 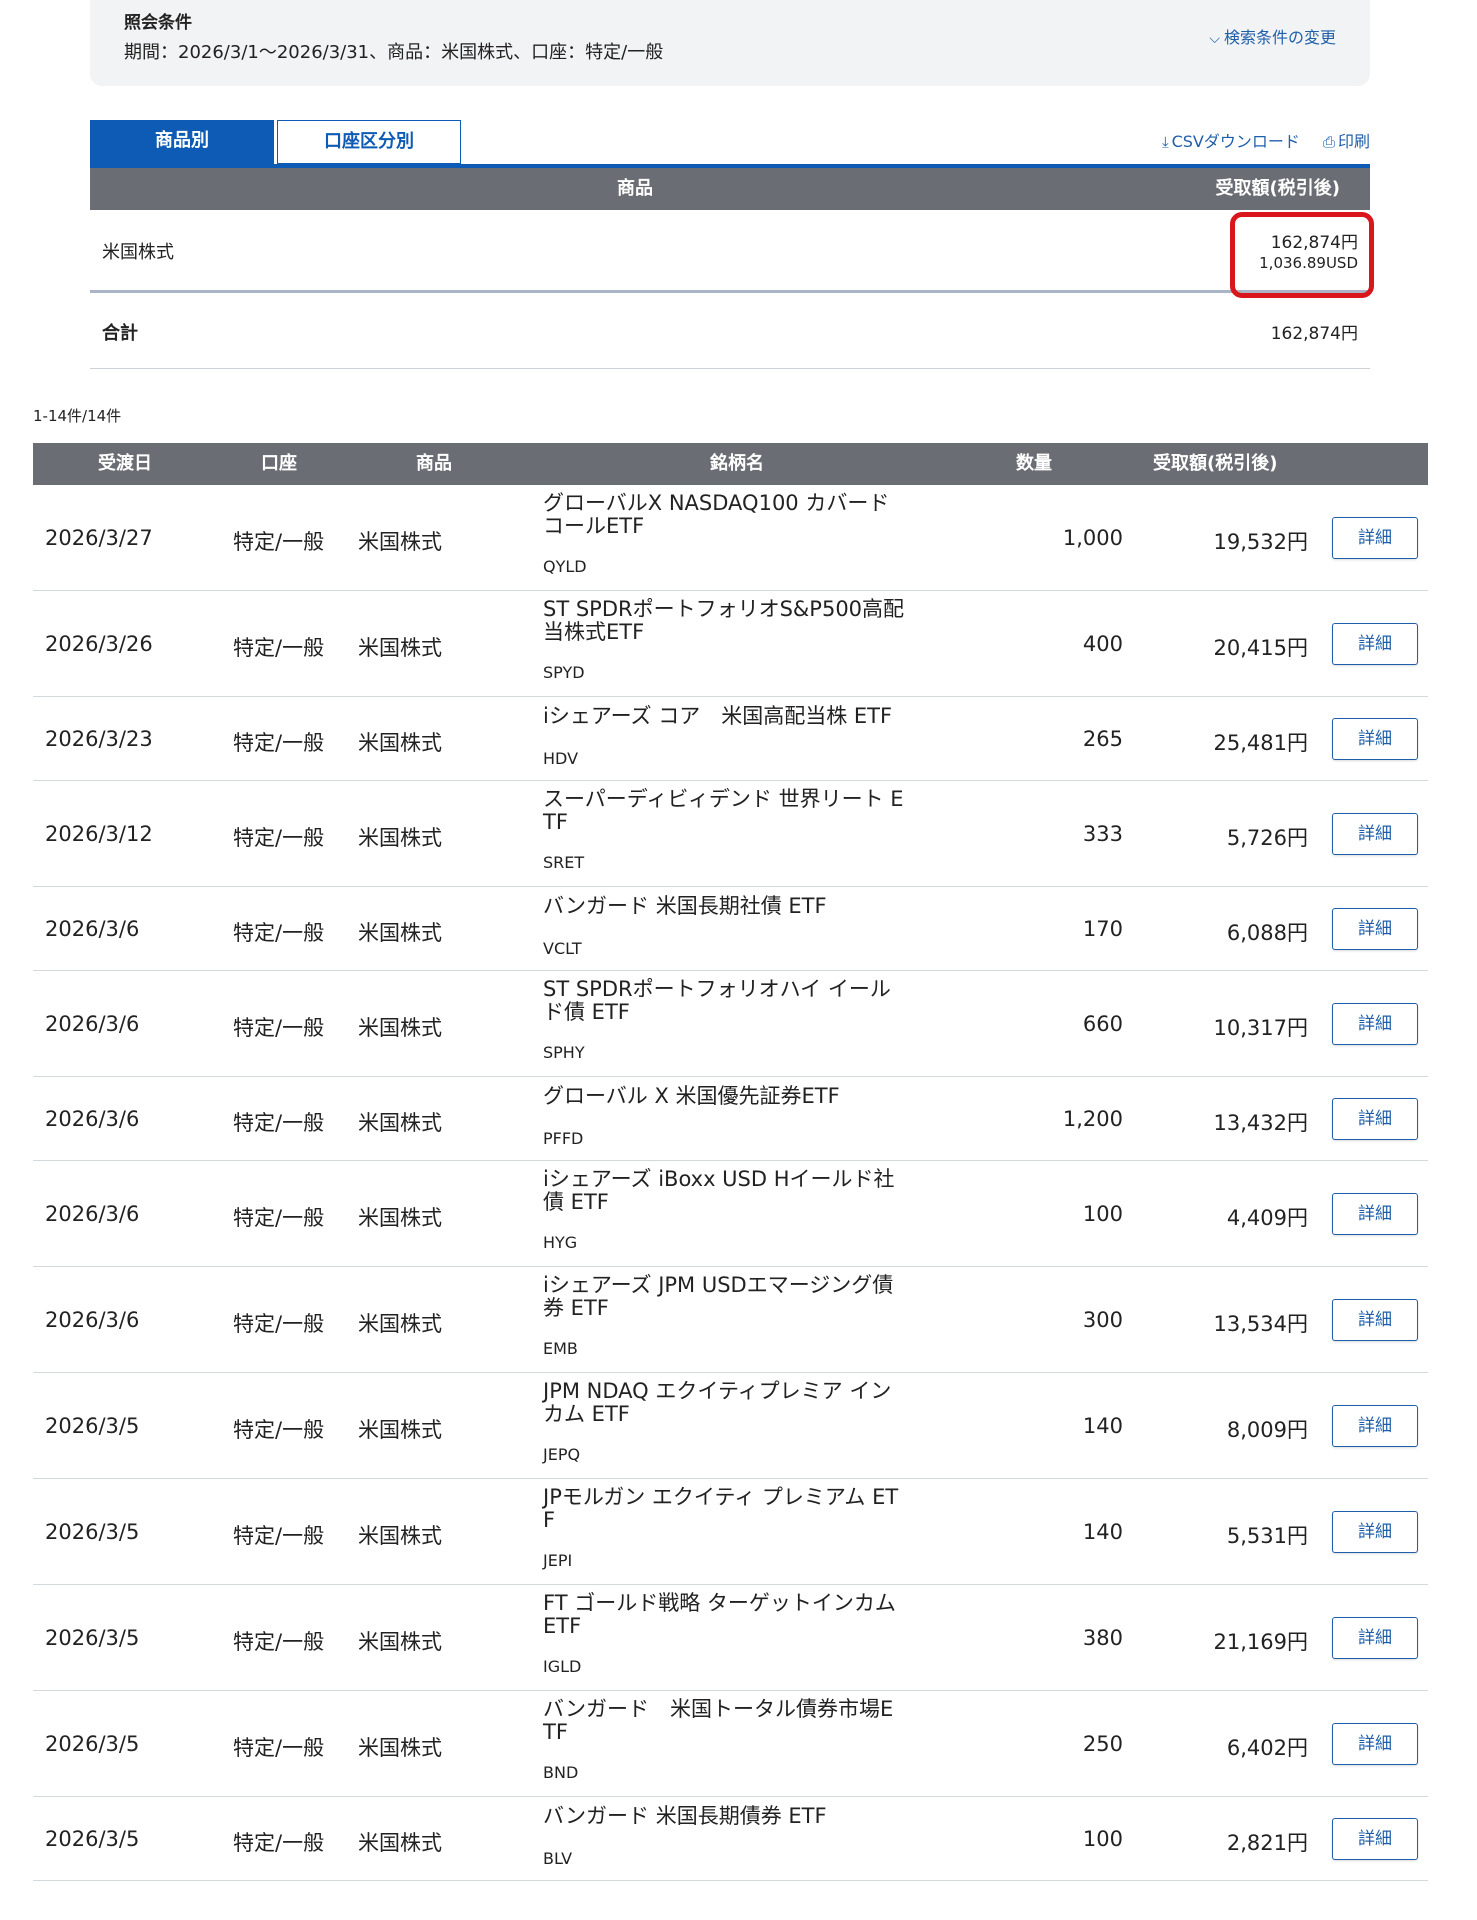 I want to click on row-name-line2: ド債 ETF, so click(x=586, y=1012).